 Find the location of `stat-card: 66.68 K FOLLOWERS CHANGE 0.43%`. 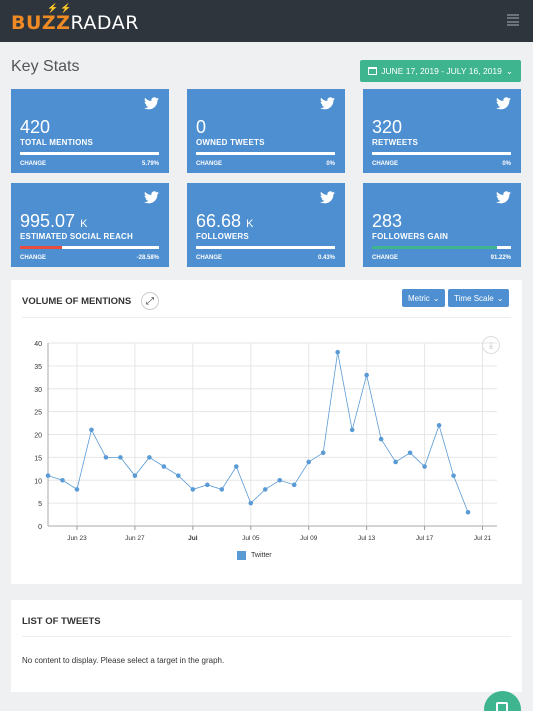

stat-card: 66.68 K FOLLOWERS CHANGE 0.43% is located at coordinates (266, 225).